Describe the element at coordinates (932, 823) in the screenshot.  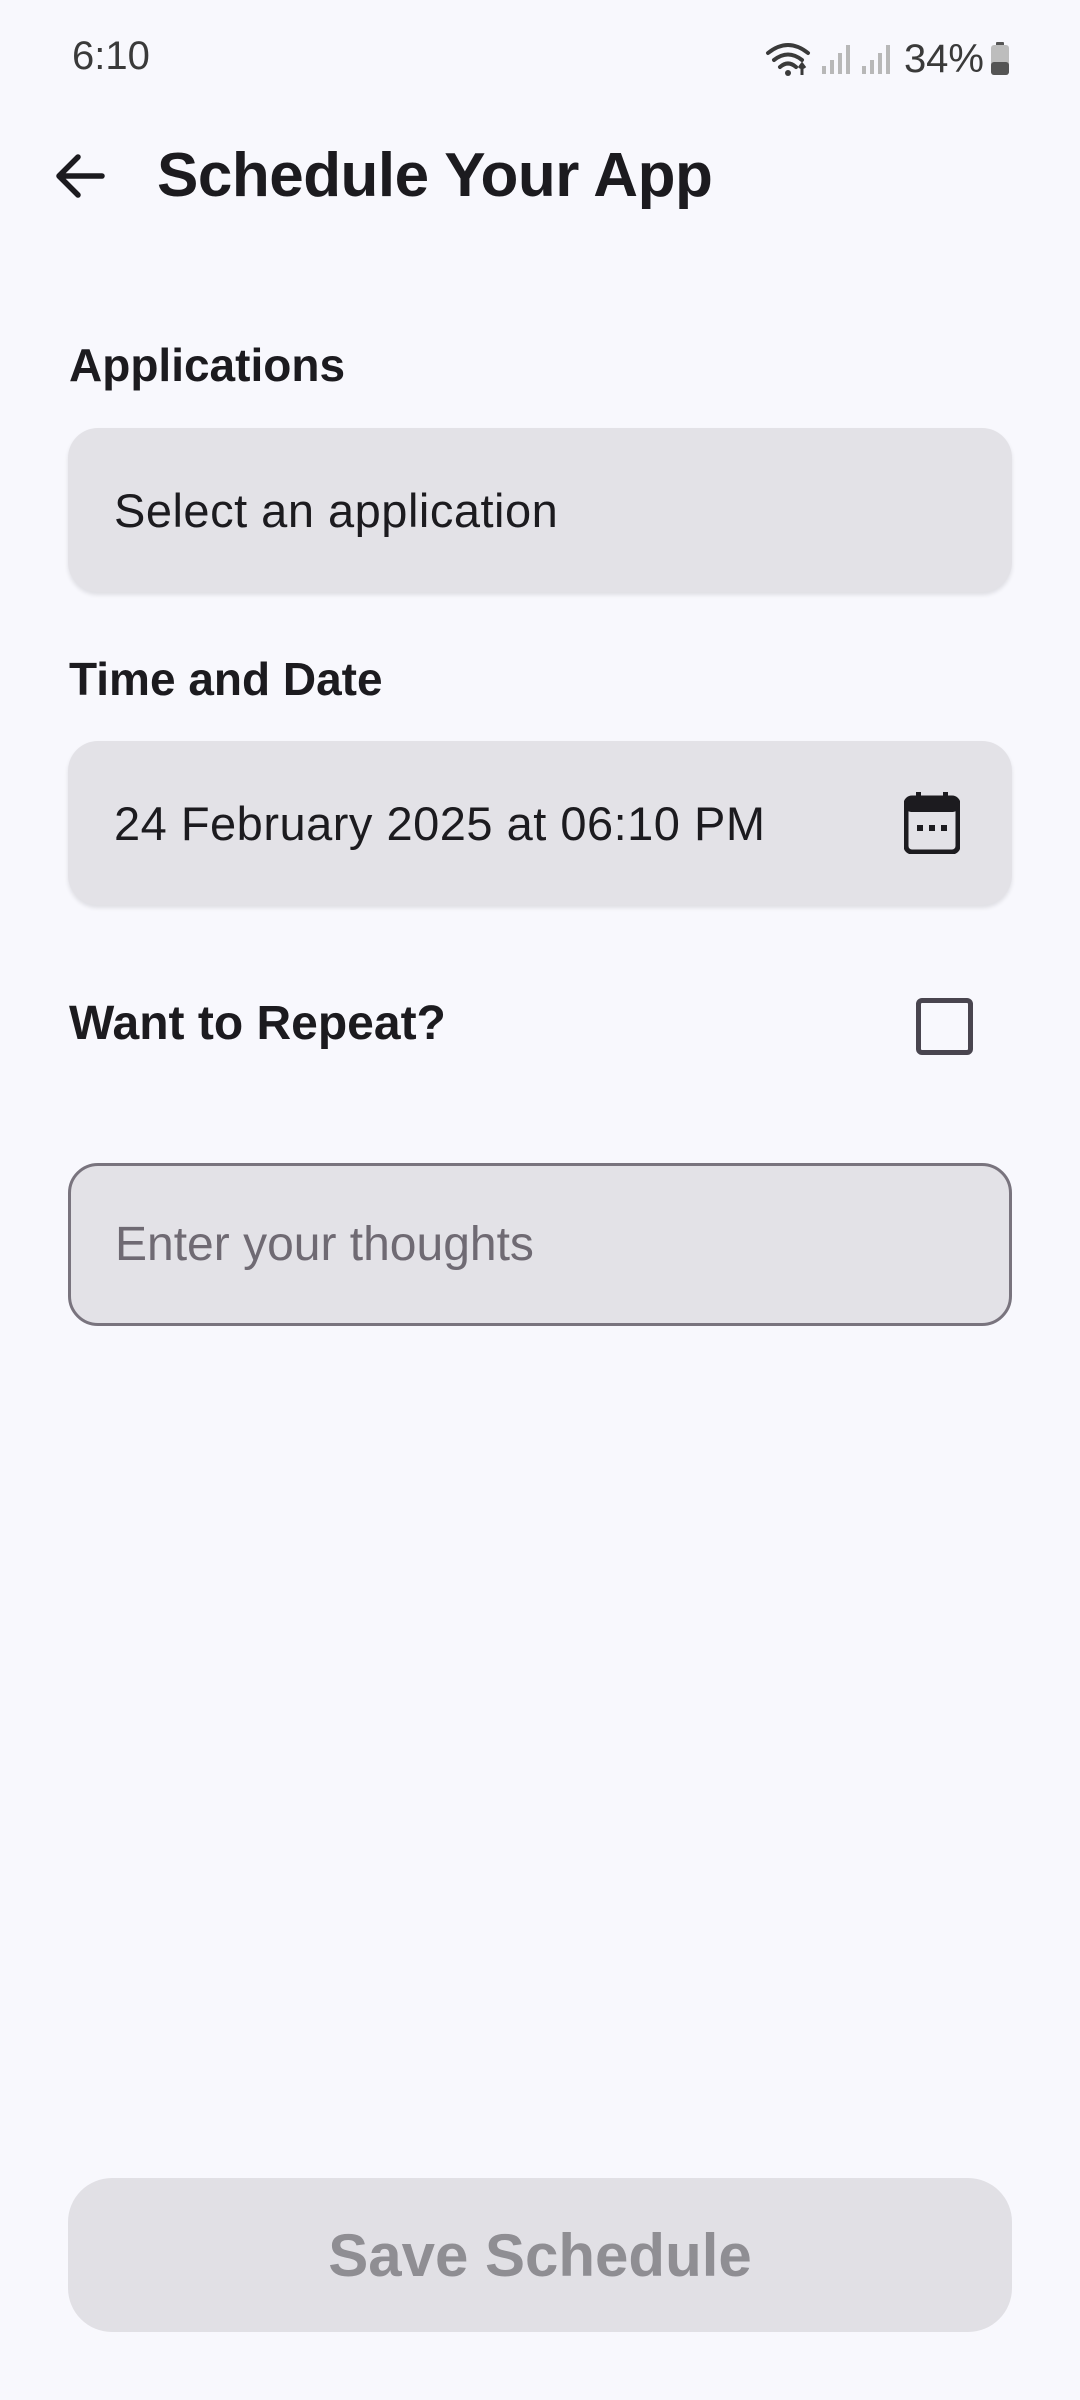
I see `calendar-icon` at that location.